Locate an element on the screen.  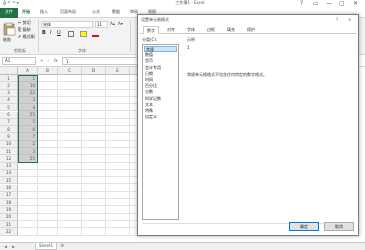
row-header: 17 is located at coordinates (9, 195).